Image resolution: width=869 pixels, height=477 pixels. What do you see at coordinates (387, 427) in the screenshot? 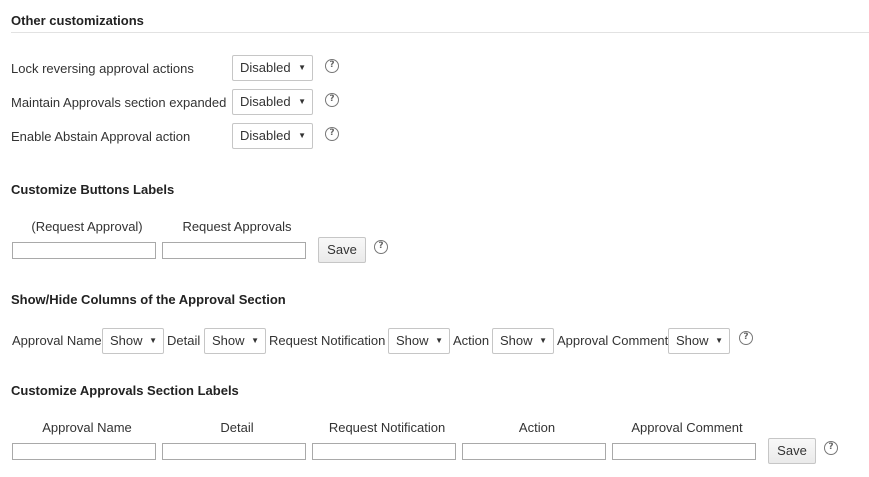
I see `field-label-request-notification: Request Notification` at bounding box center [387, 427].